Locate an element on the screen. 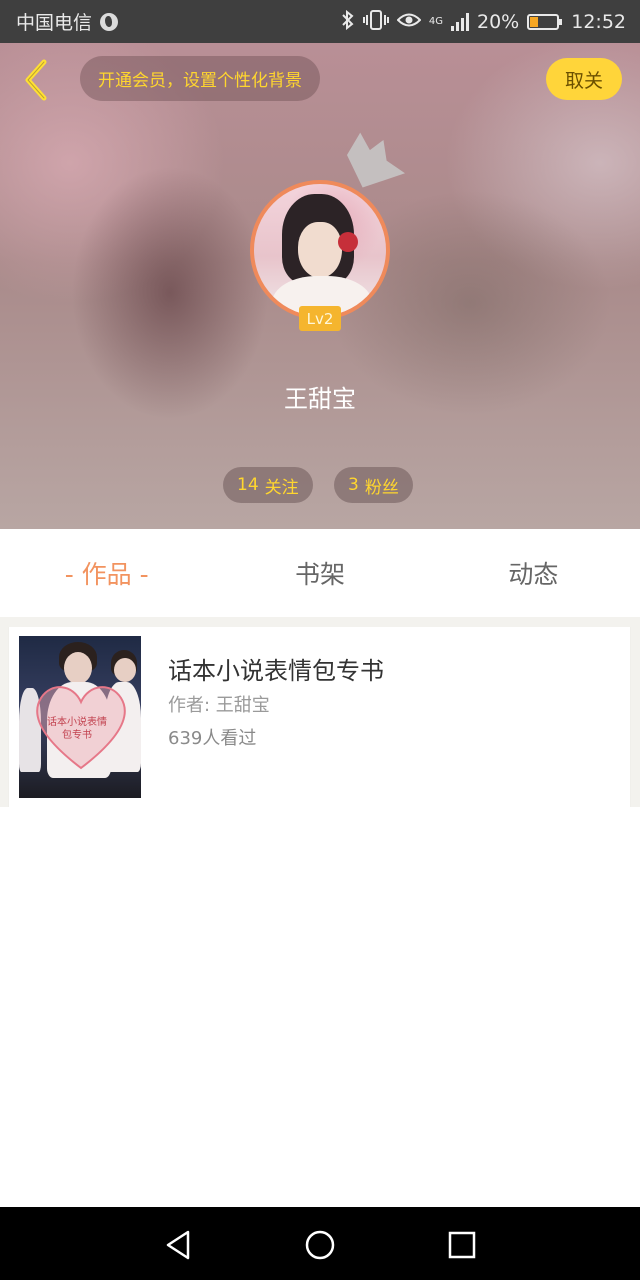  book-cover: 话本小说表情包专书 is located at coordinates (80, 717).